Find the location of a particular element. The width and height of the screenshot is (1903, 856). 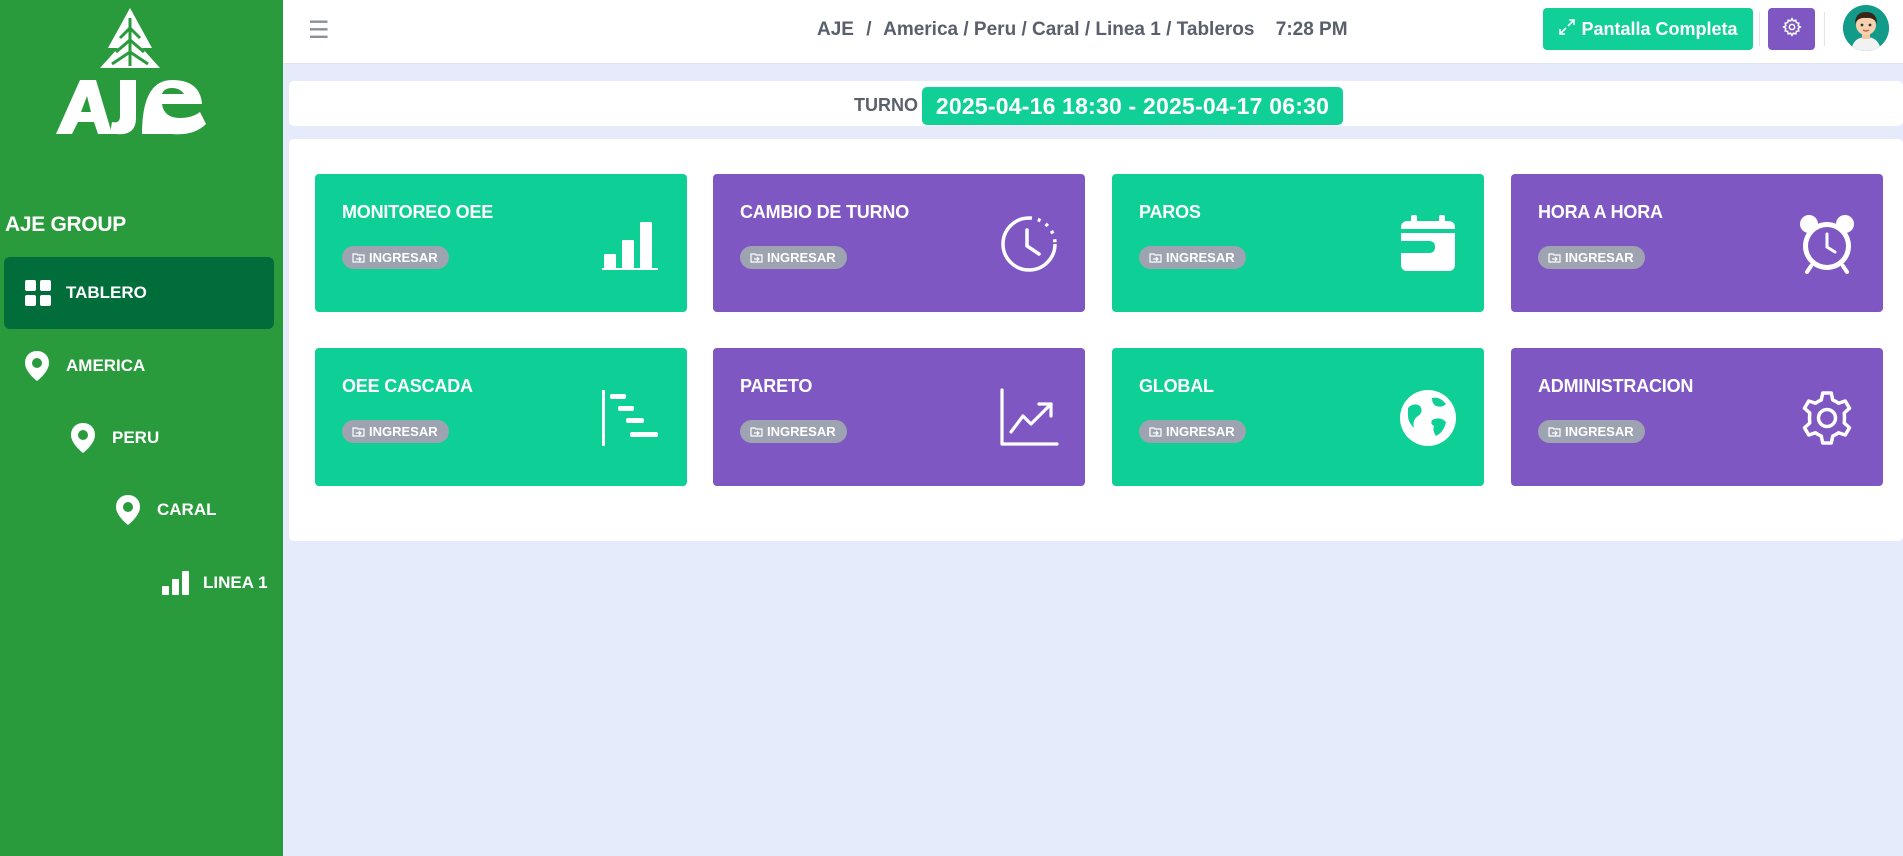

card-title: MONITOREO OEE is located at coordinates (418, 212).